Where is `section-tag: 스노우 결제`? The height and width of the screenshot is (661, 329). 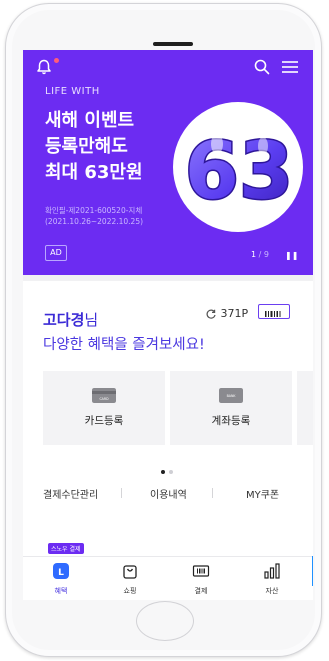 section-tag: 스노우 결제 is located at coordinates (66, 548).